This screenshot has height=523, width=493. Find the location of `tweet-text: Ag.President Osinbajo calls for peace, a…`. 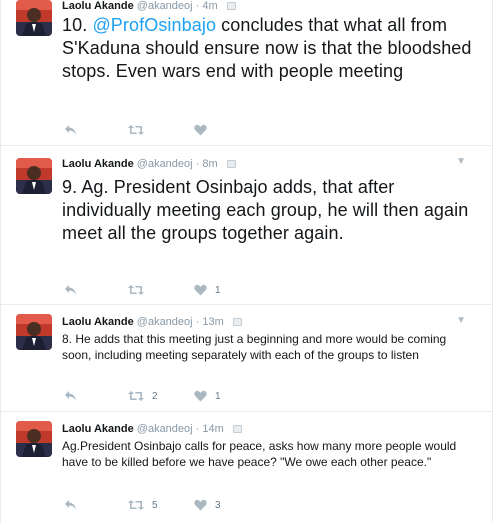

tweet-text: Ag.President Osinbajo calls for peace, a… is located at coordinates (259, 454).